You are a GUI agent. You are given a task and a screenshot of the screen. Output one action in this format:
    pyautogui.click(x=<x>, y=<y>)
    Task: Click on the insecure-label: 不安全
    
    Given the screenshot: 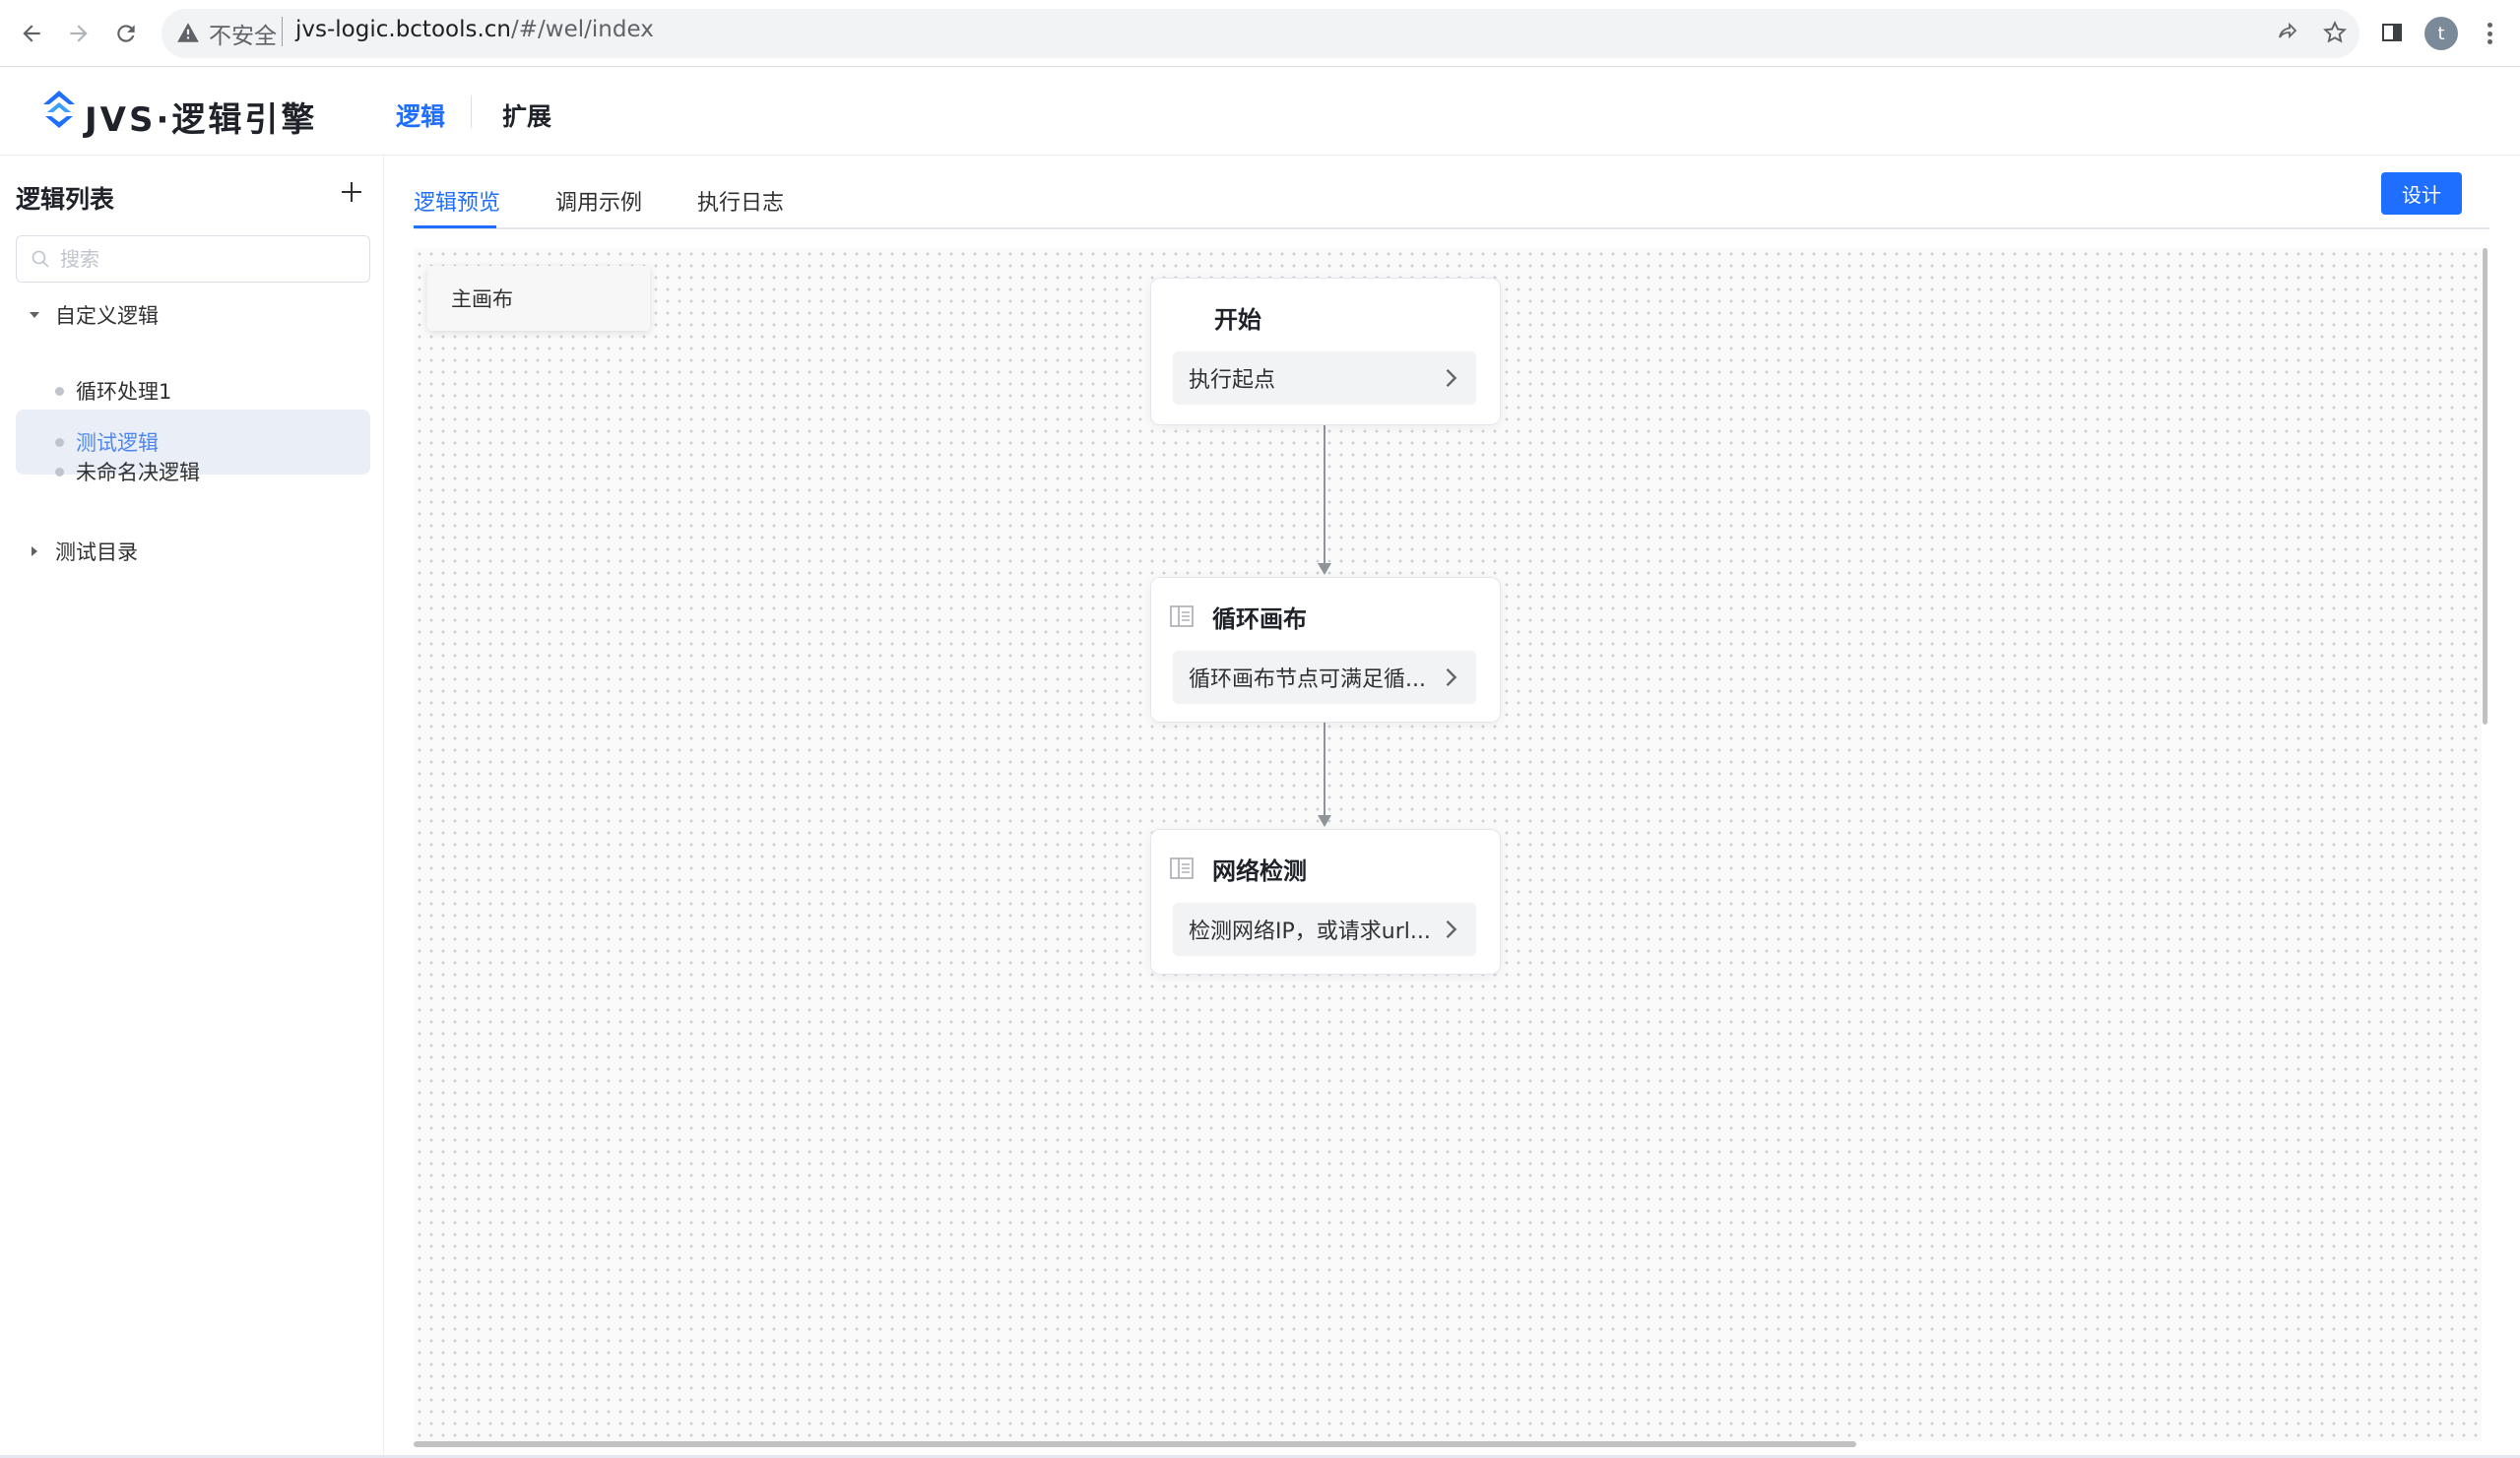 What is the action you would take?
    pyautogui.click(x=243, y=36)
    